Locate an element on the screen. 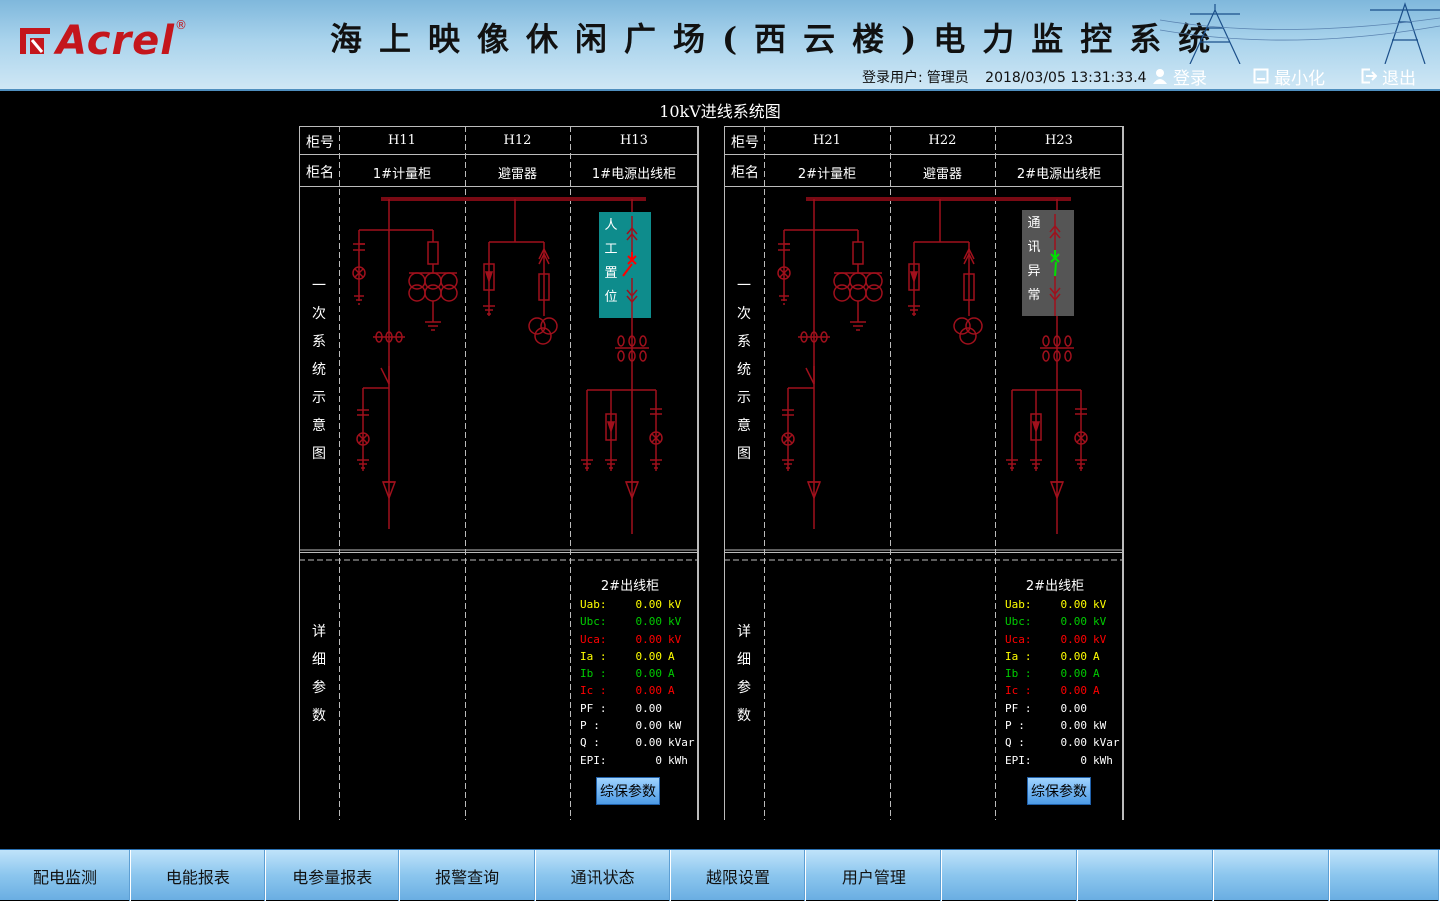 The width and height of the screenshot is (1440, 901). page-title: 10kV进线系统图 is located at coordinates (720, 111).